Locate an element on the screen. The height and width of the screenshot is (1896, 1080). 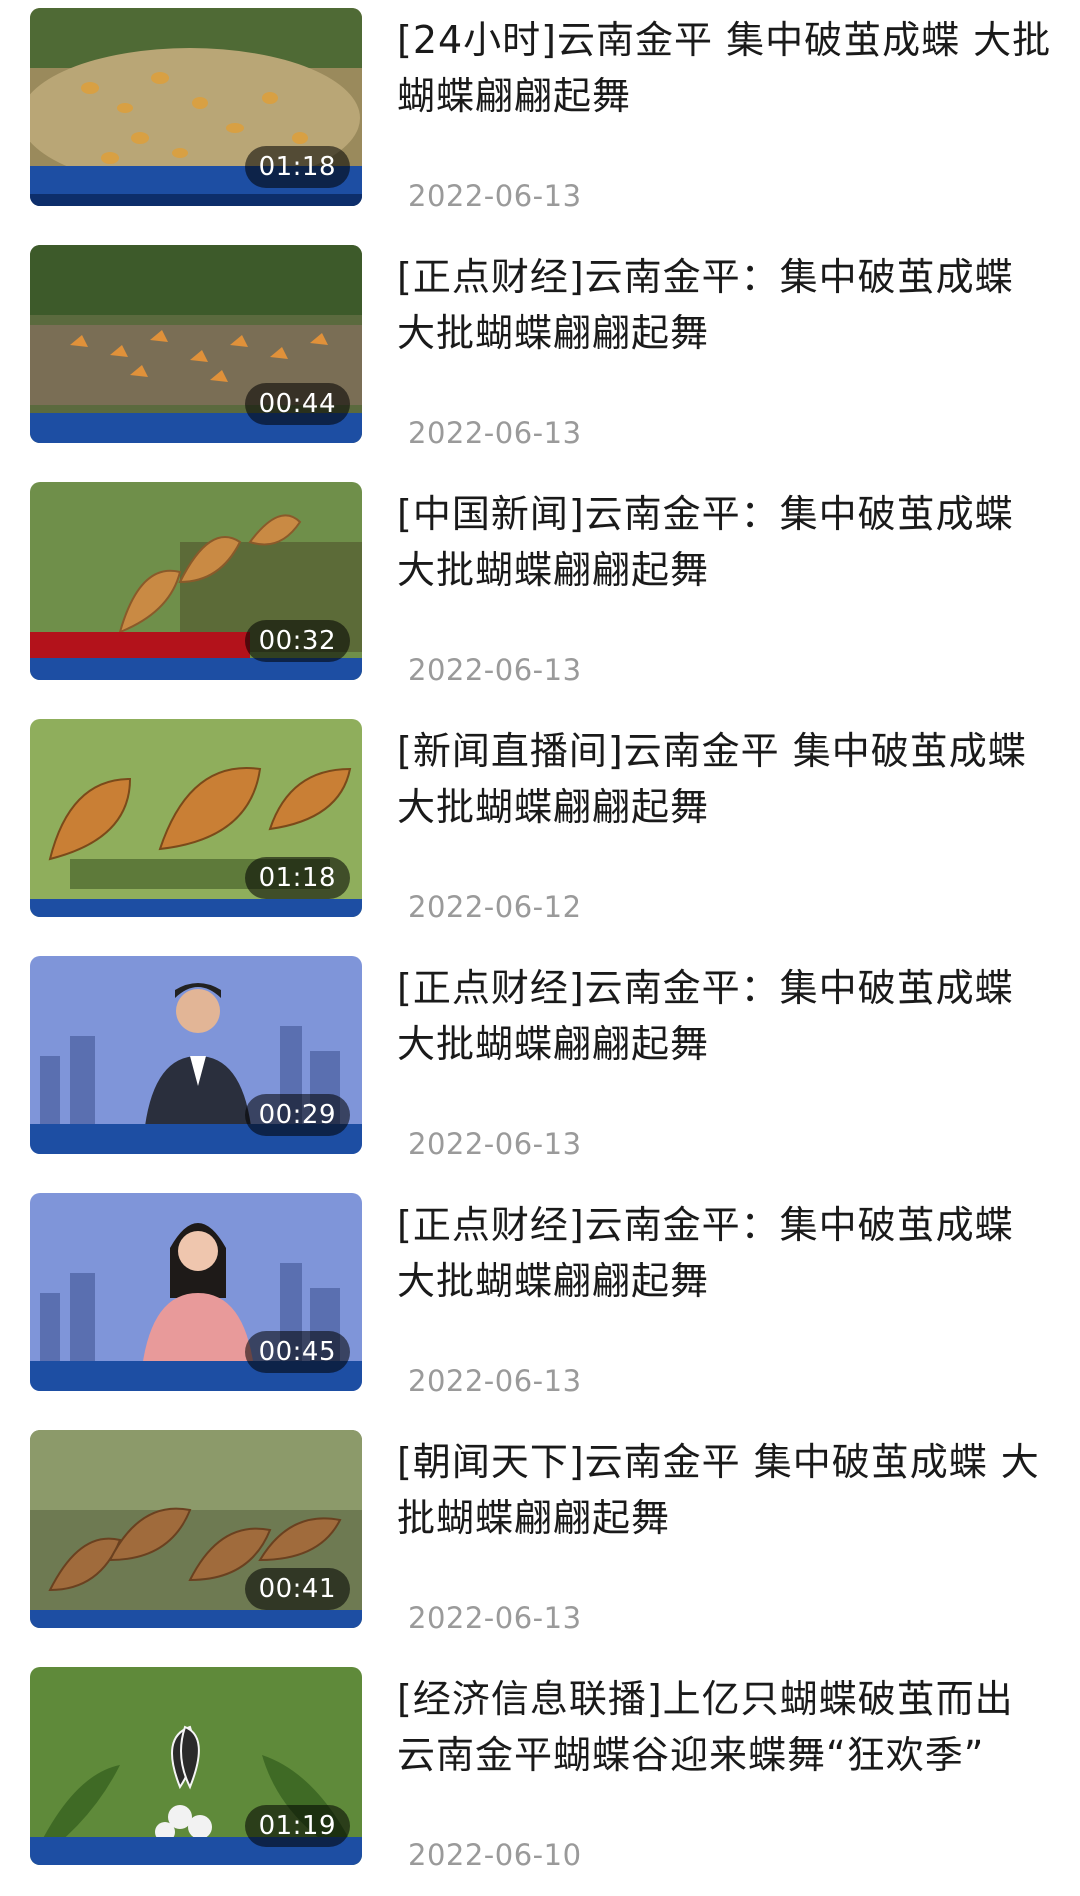
video-duration: 00:44 is located at coordinates (297, 404).